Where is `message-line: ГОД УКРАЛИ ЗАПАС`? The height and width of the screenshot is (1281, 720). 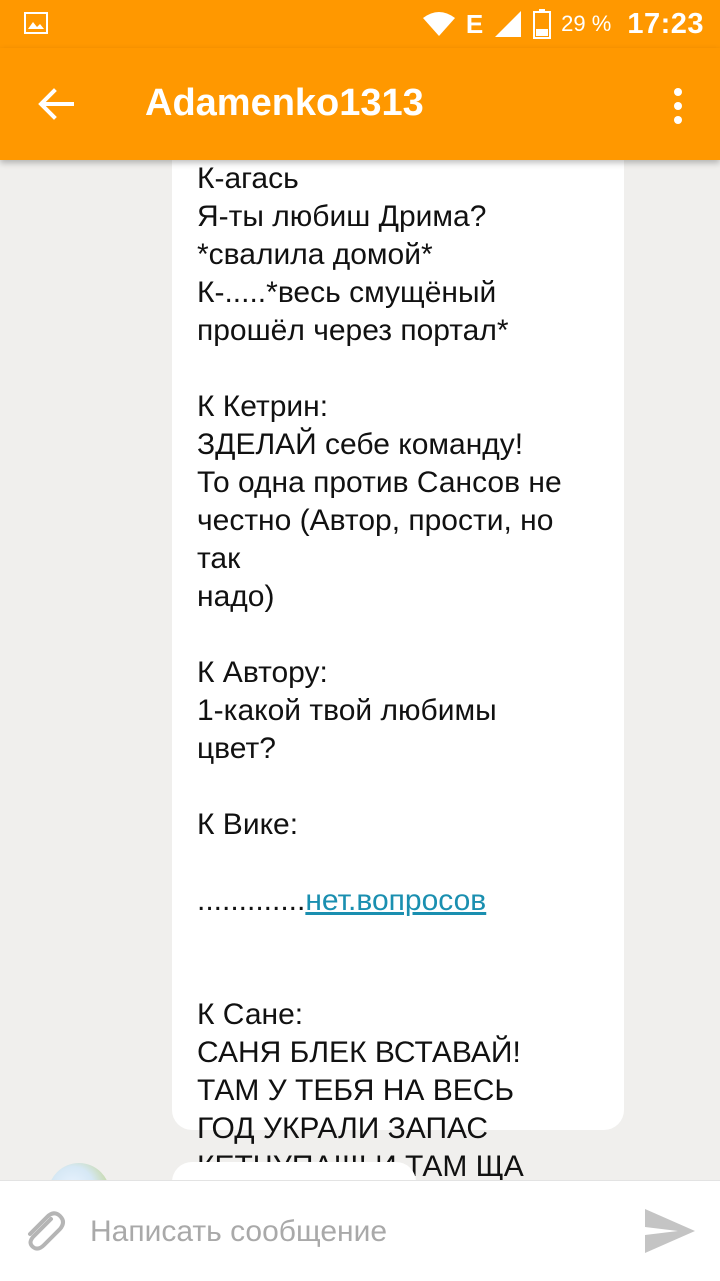
message-line: ГОД УКРАЛИ ЗАПАС is located at coordinates (343, 1128).